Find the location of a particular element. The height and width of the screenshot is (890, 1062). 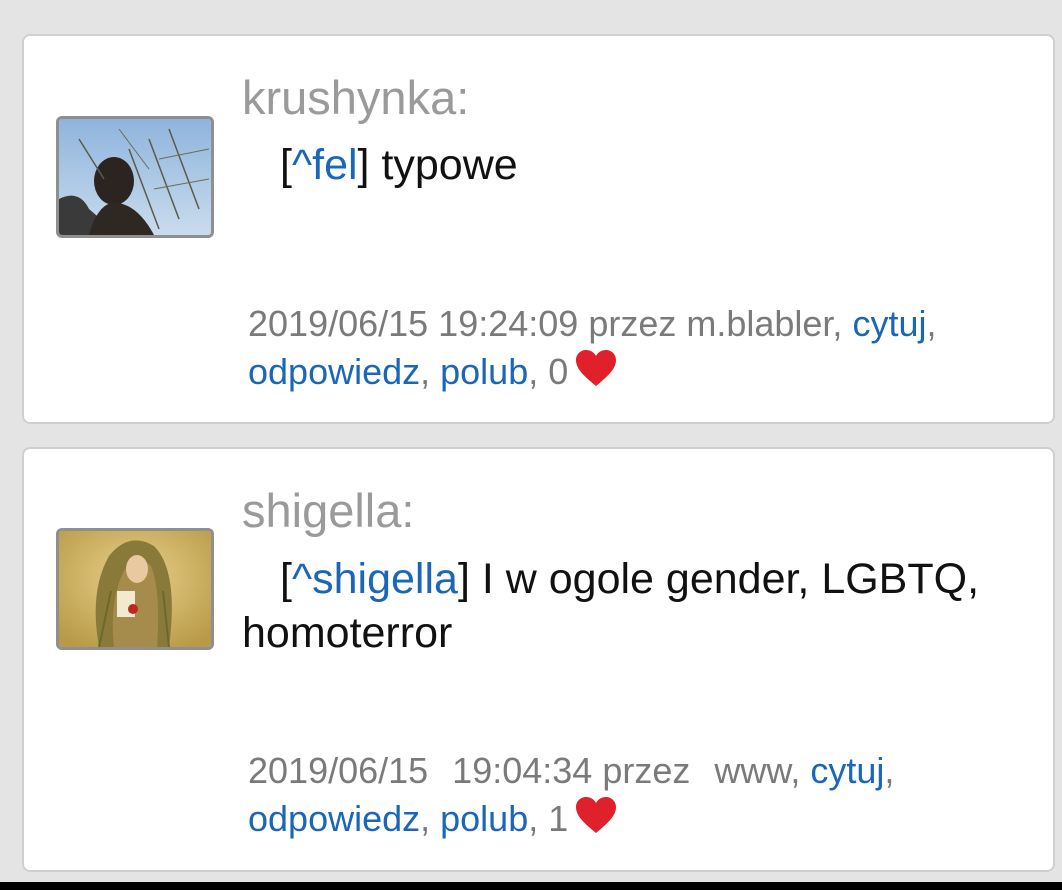

system-bottom-bar is located at coordinates (531, 886).